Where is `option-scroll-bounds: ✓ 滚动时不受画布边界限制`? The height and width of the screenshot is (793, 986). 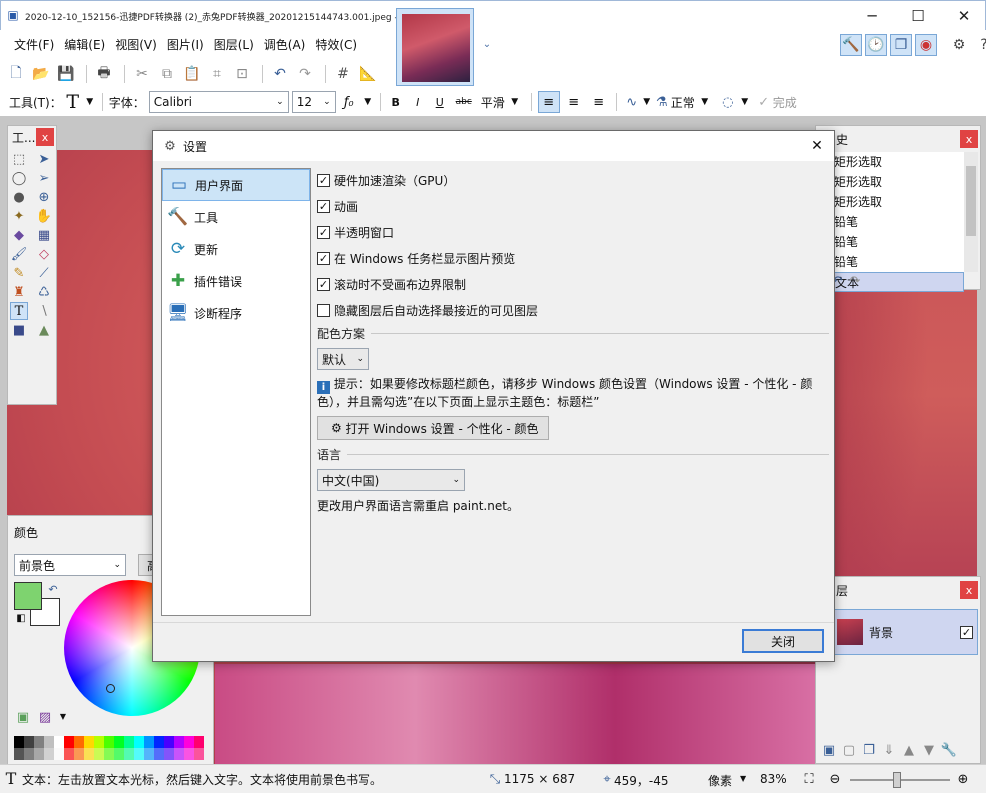
option-scroll-bounds: ✓ 滚动时不受画布边界限制 is located at coordinates (573, 284).